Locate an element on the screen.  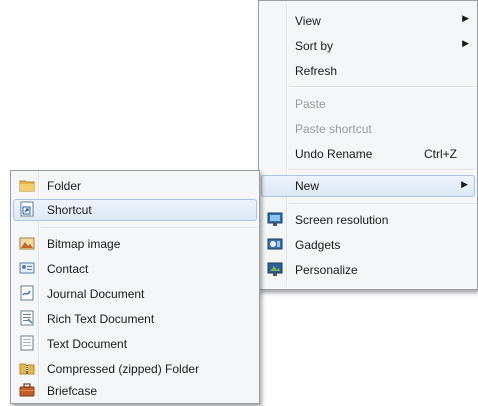
menu-item-label: Briefcase is located at coordinates (72, 391).